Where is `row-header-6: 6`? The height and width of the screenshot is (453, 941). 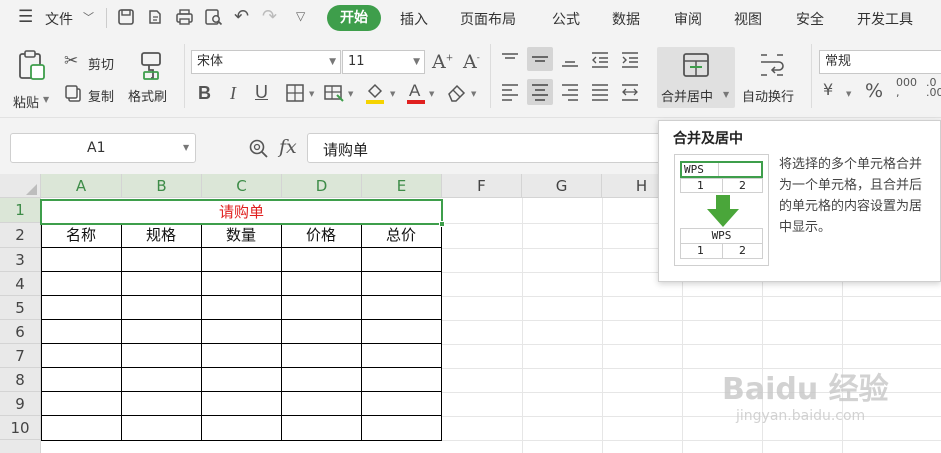
row-header-6: 6 is located at coordinates (20, 332).